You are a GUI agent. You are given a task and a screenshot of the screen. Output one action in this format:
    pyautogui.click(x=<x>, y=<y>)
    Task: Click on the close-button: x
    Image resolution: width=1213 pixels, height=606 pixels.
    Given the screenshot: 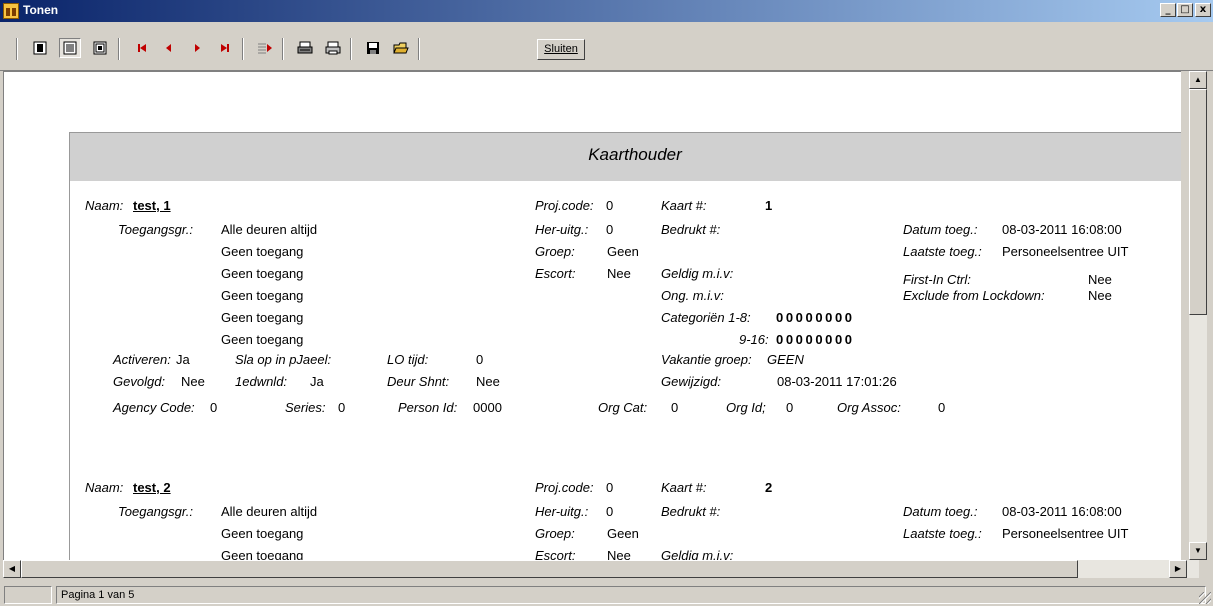 What is the action you would take?
    pyautogui.click(x=1203, y=10)
    